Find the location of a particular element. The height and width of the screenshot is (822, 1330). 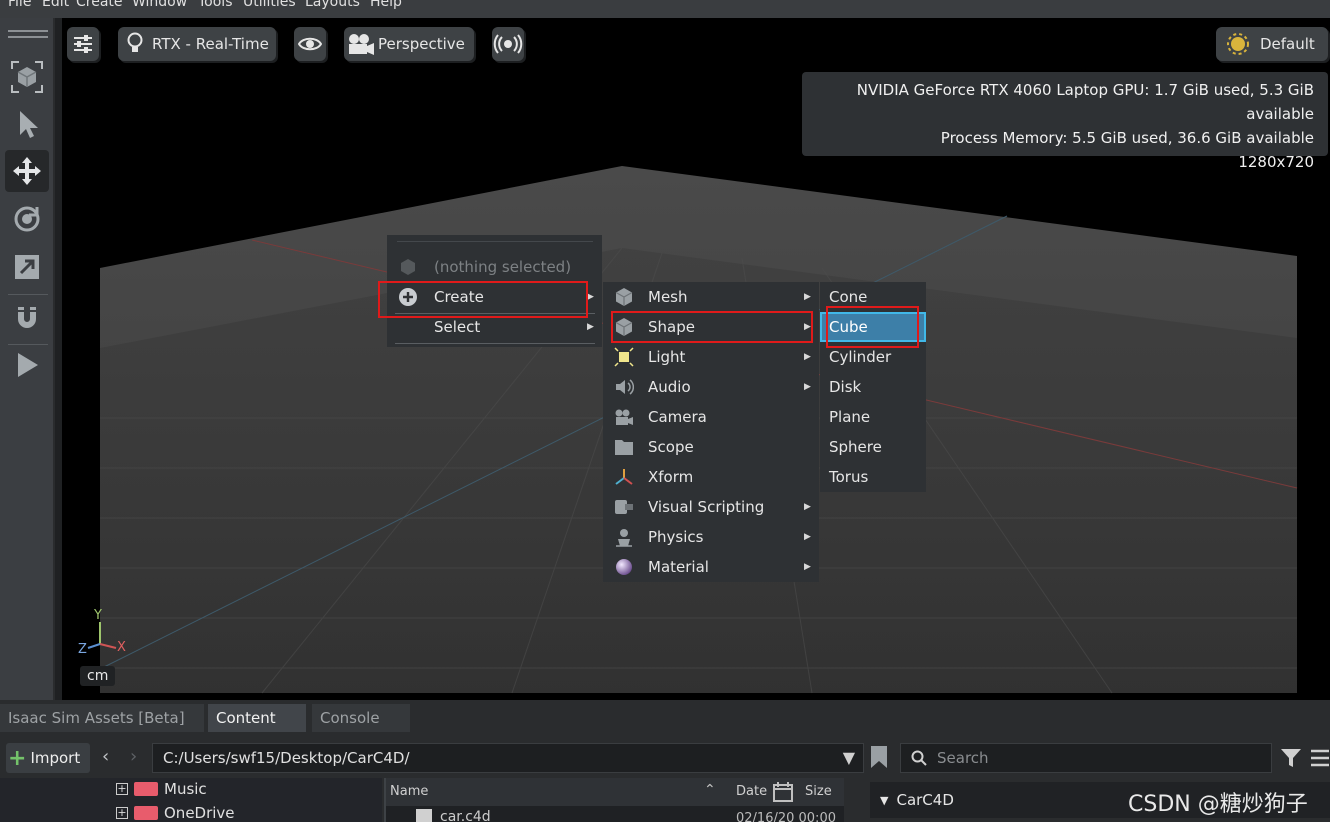

camera-button: Perspective is located at coordinates (409, 44).